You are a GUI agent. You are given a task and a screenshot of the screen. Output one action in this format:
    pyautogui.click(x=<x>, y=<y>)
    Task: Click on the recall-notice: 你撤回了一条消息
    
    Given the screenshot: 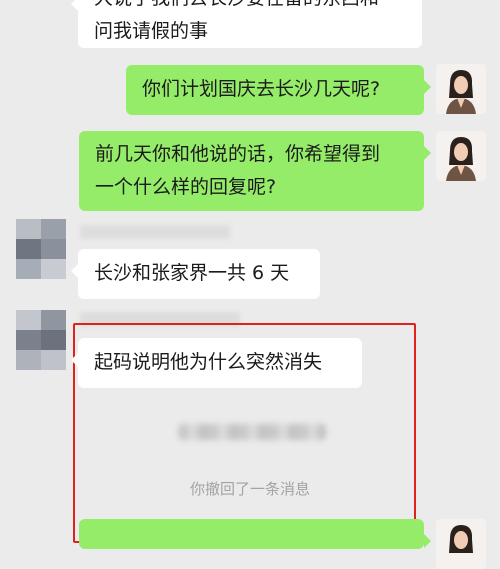 What is the action you would take?
    pyautogui.click(x=249, y=489)
    